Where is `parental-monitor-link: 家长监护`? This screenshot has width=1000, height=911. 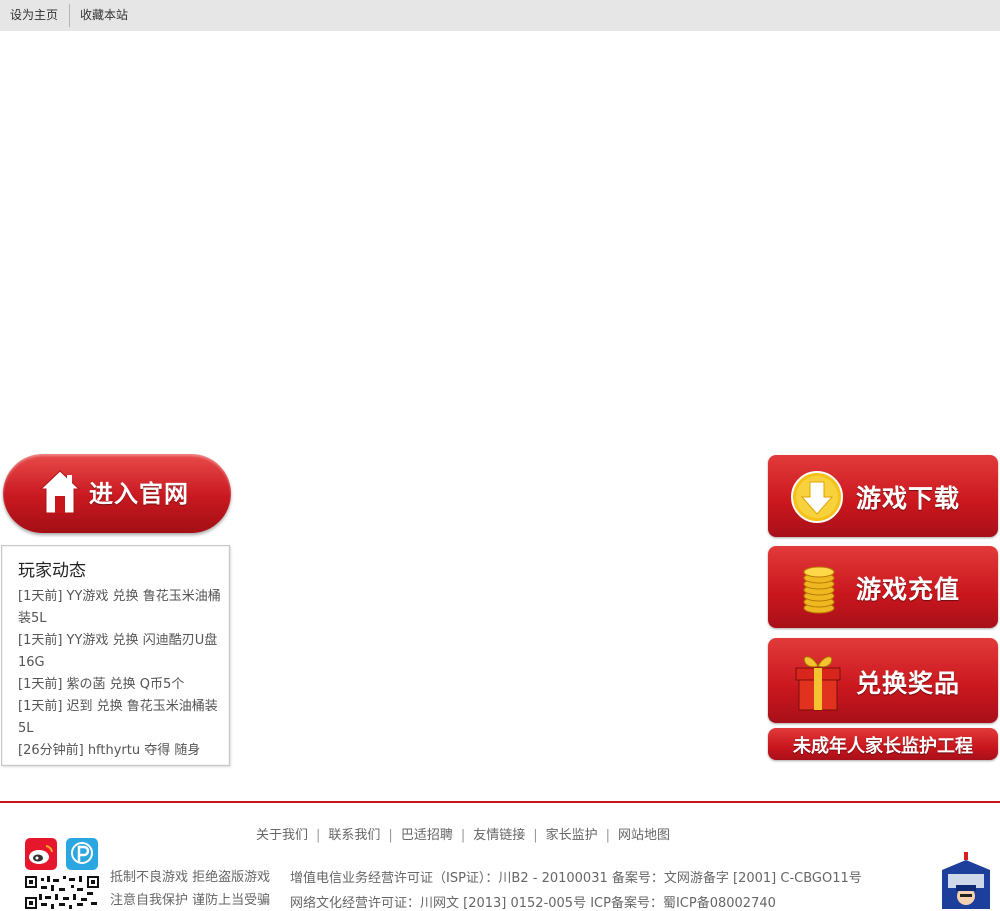 parental-monitor-link: 家长监护 is located at coordinates (572, 835).